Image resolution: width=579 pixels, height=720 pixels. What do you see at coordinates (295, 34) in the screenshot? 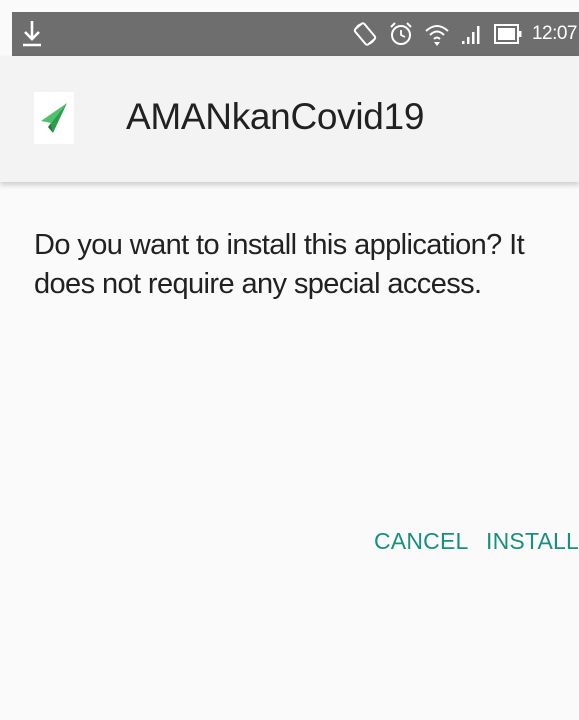
I see `status-bar: 12:07` at bounding box center [295, 34].